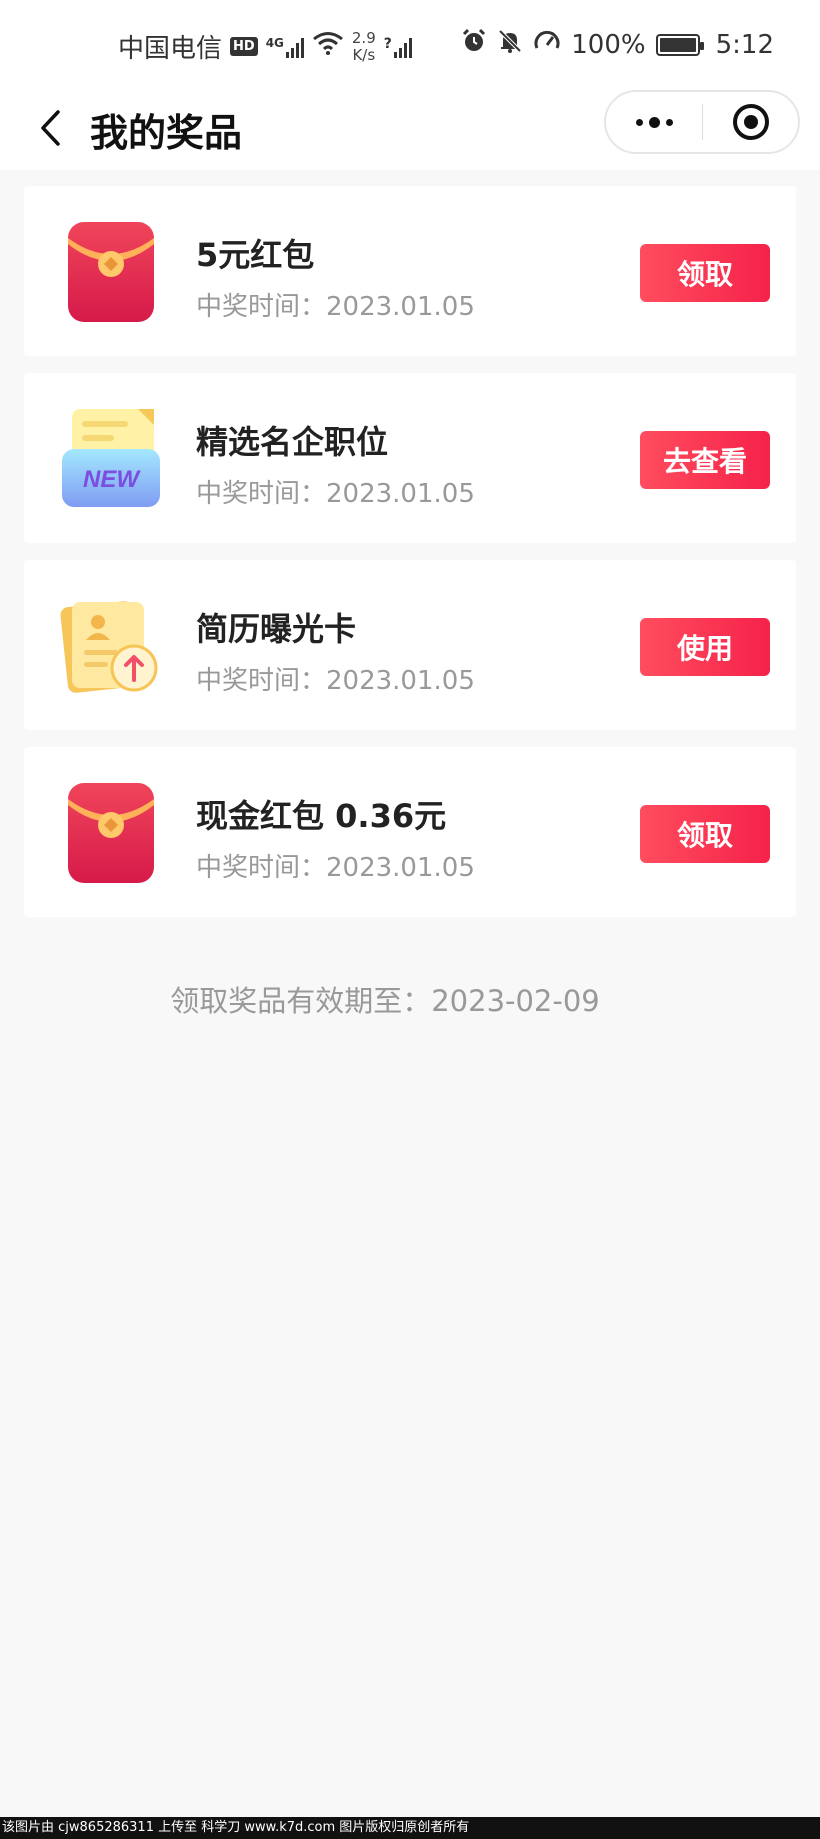  Describe the element at coordinates (244, 46) in the screenshot. I see `hd-badge: HD` at that location.